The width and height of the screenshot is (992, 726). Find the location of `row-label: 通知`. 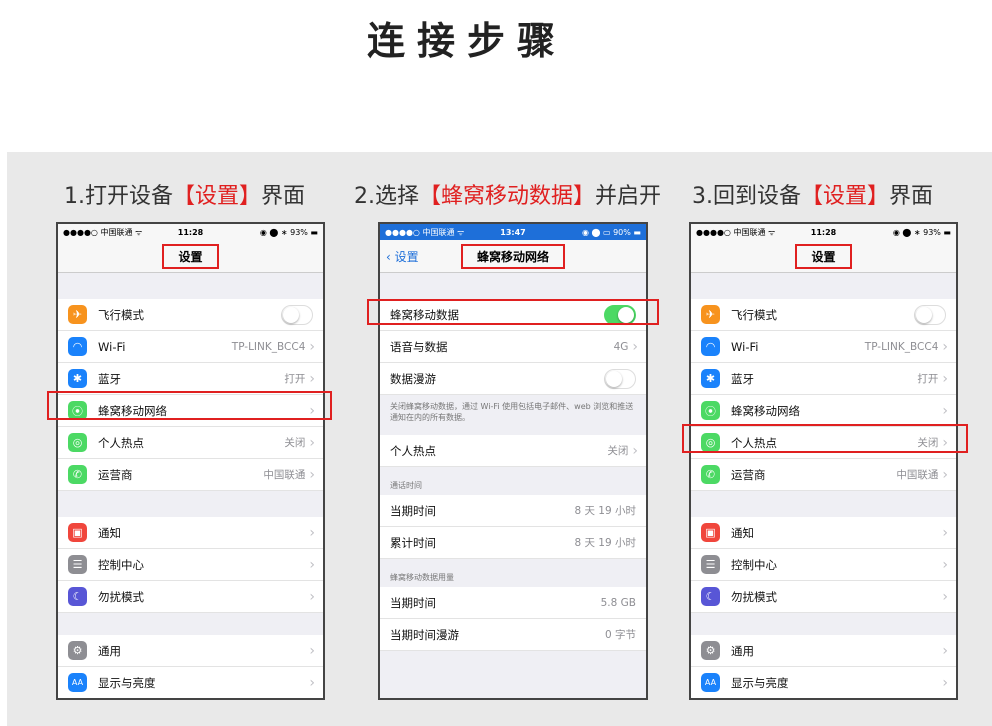

row-label: 通知 is located at coordinates (109, 532).